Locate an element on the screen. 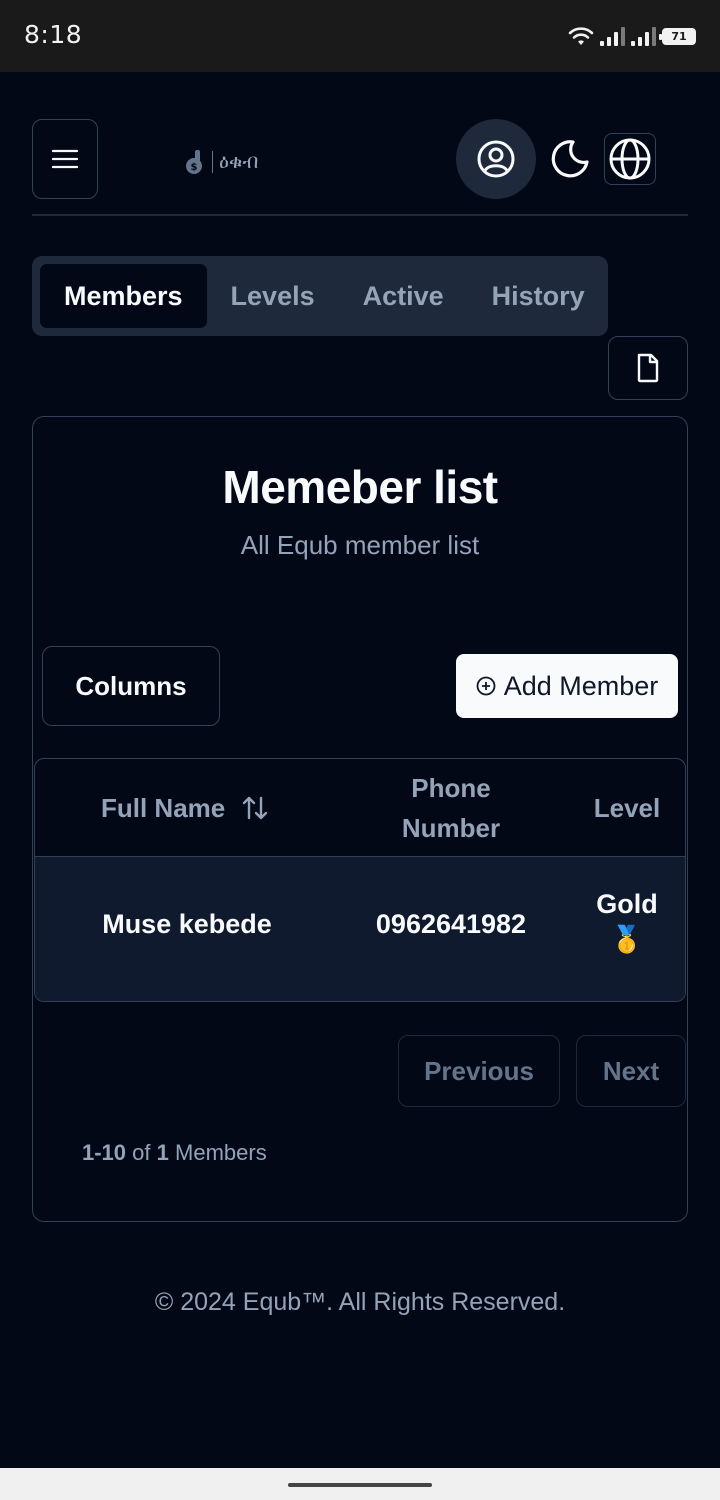 This screenshot has width=720, height=1500. tab-bar: Members Levels Active History is located at coordinates (320, 296).